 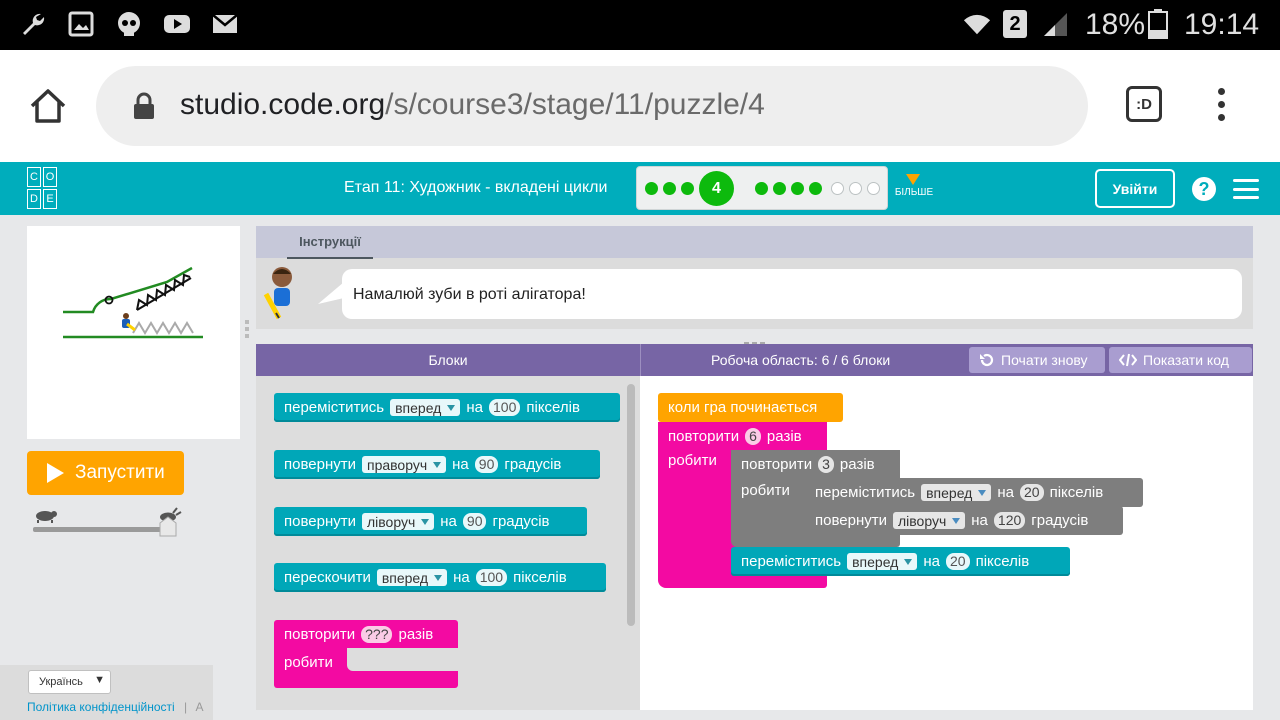 I want to click on home-icon, so click(x=48, y=108).